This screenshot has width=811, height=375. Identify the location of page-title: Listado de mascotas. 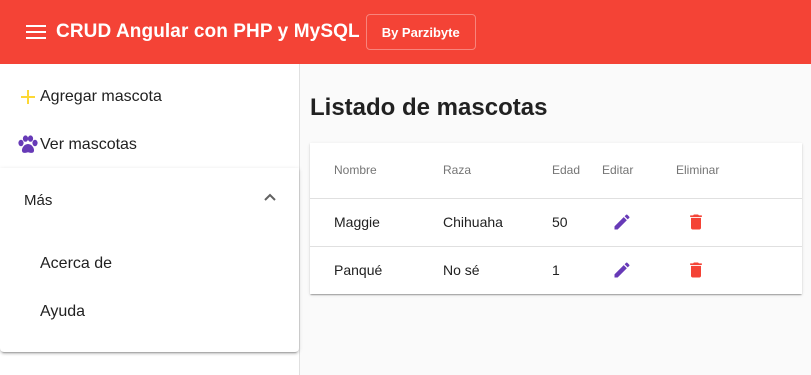
(429, 107).